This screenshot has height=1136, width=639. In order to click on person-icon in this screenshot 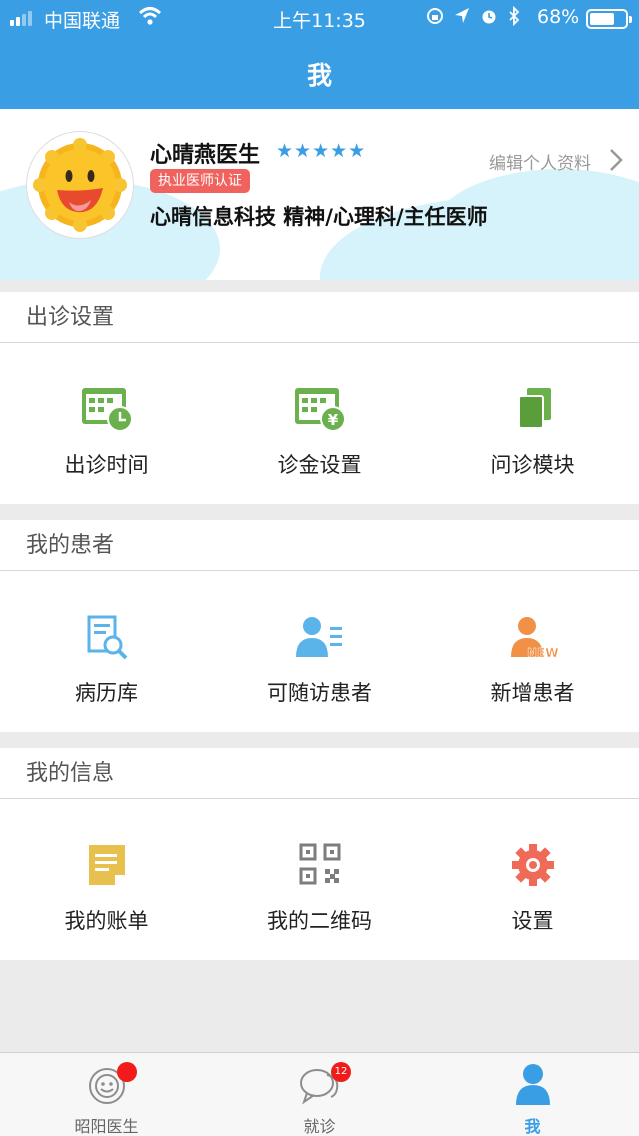, I will do `click(532, 1084)`.